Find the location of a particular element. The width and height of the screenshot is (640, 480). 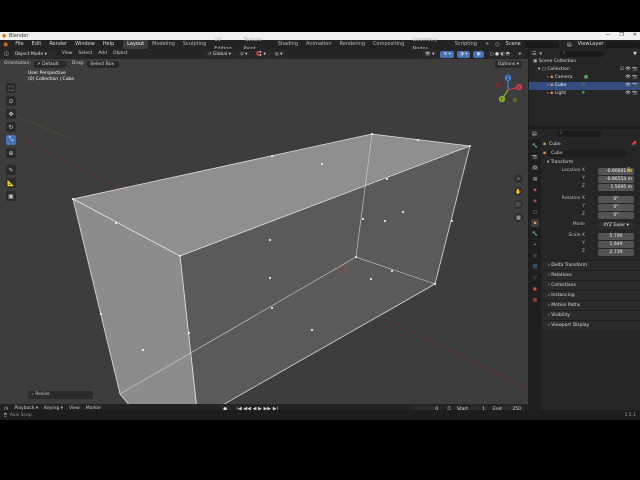

collections-panel: › Collections is located at coordinates (591, 285).